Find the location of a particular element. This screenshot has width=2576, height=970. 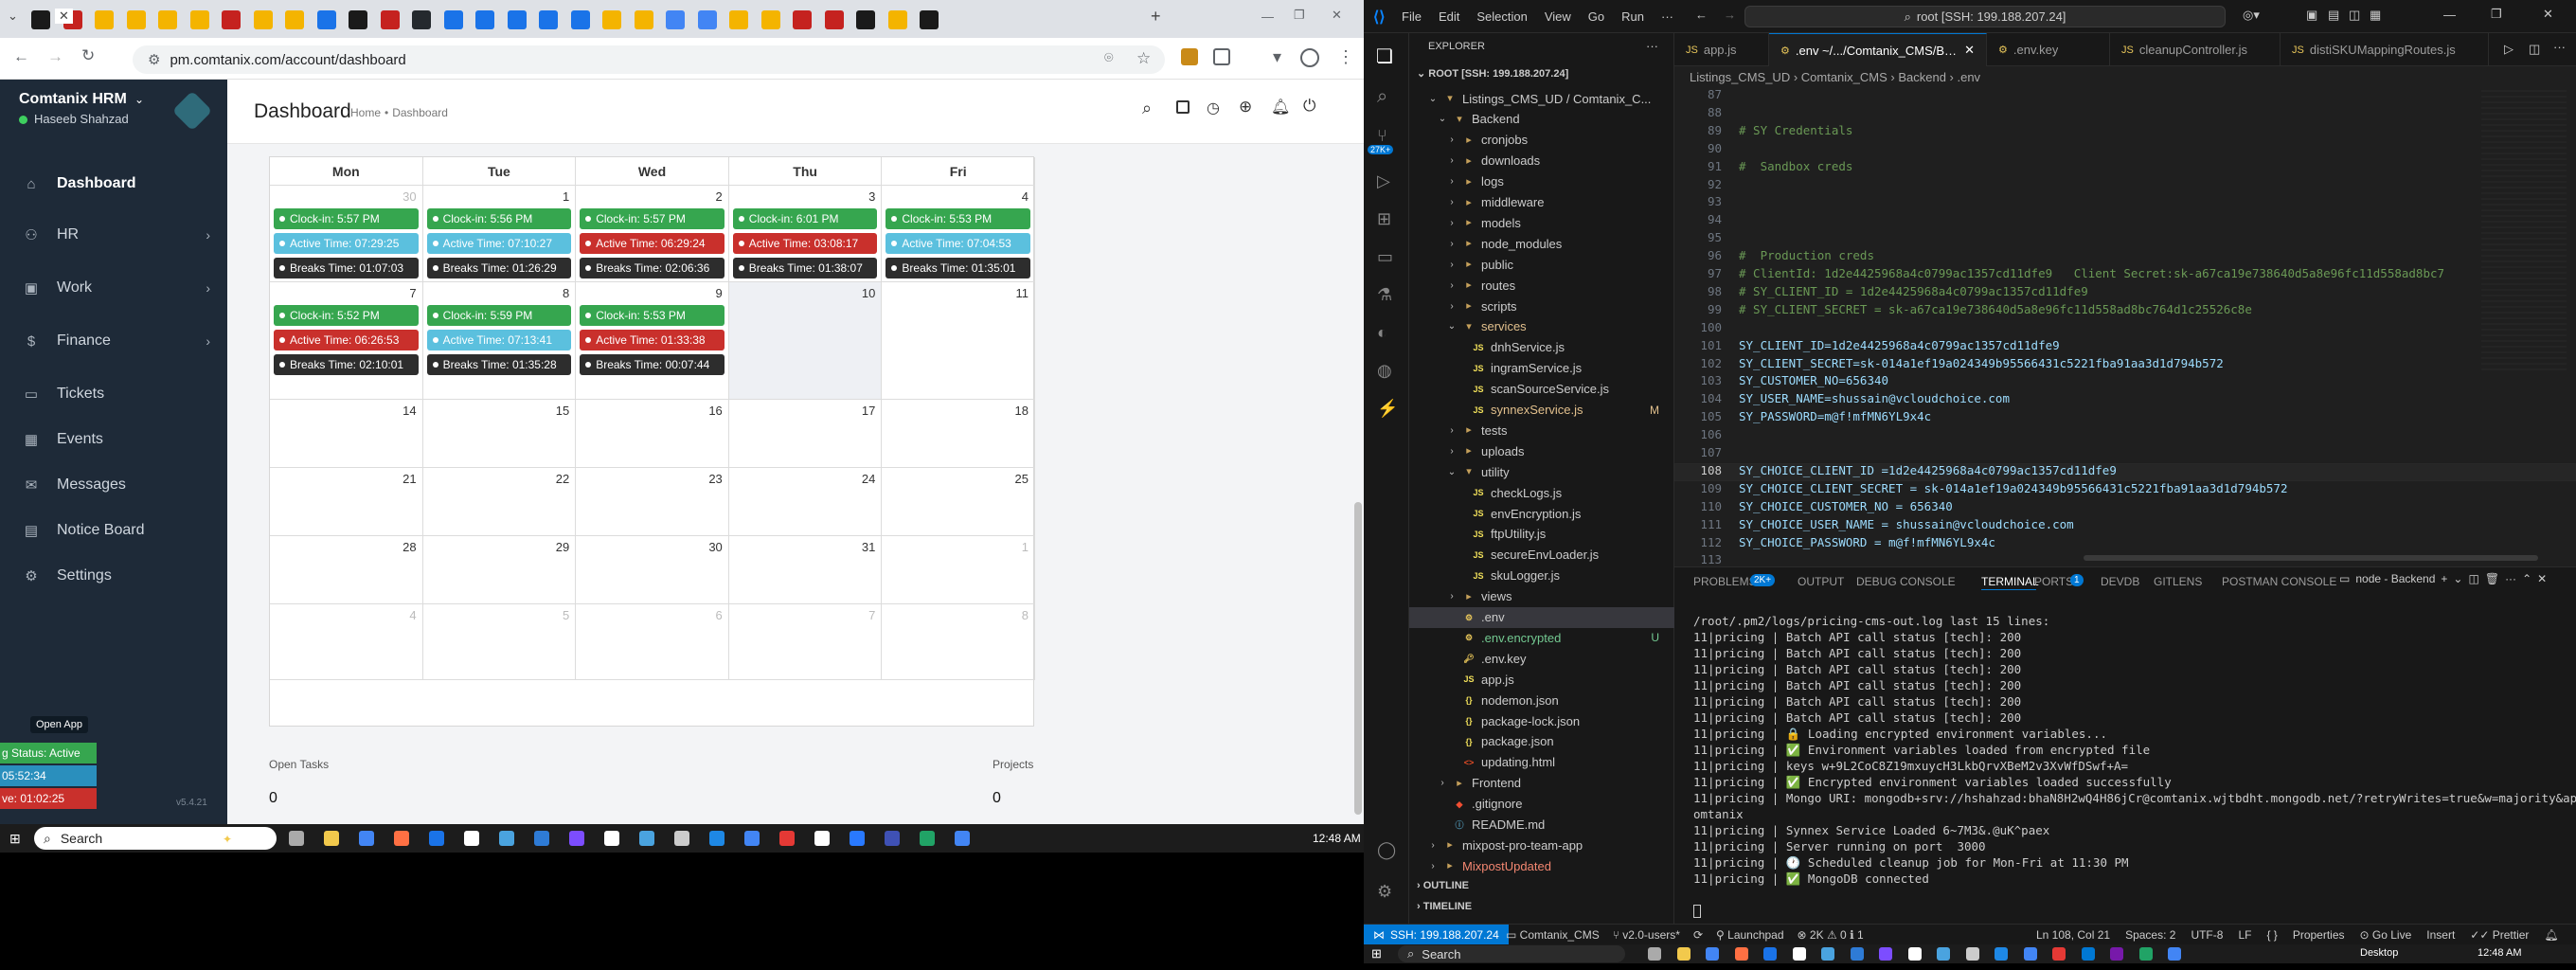

notifications-bell-icon: 🔔︎ is located at coordinates (2551, 935).